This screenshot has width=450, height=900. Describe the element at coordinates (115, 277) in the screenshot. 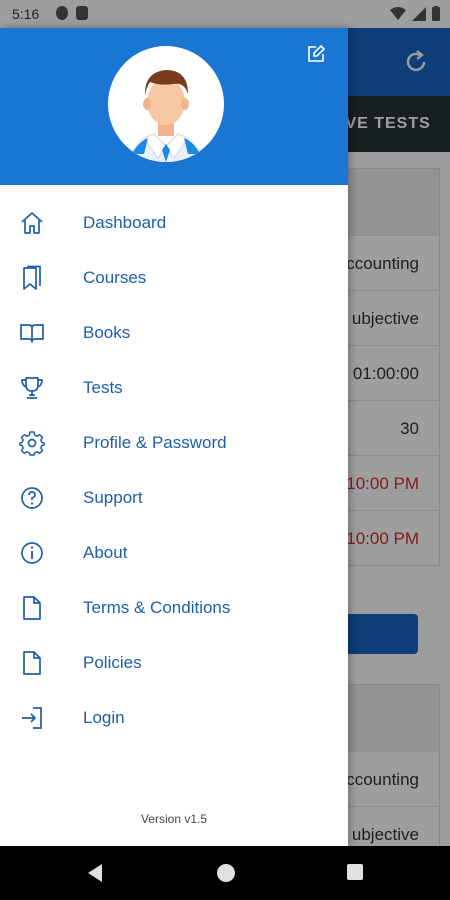

I see `menu-item-label: Courses` at that location.